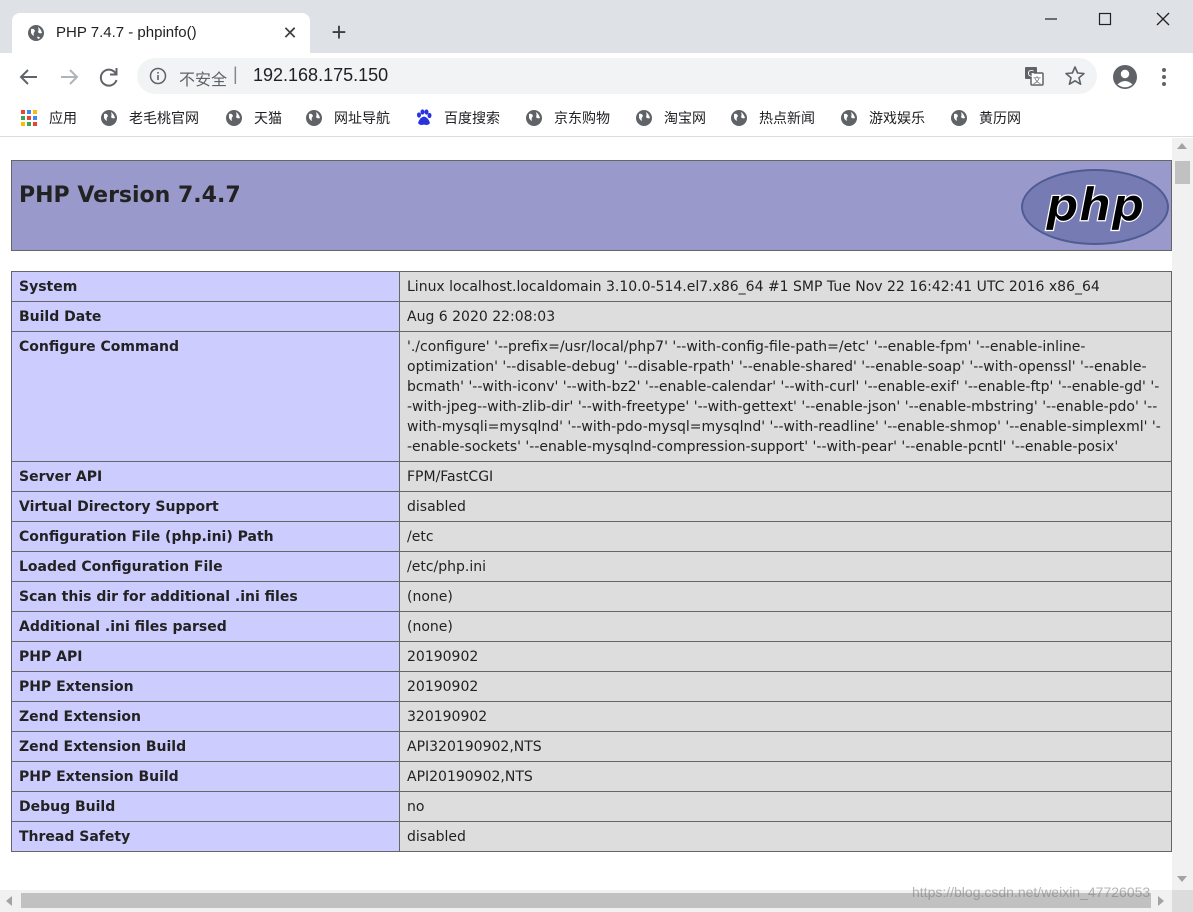  What do you see at coordinates (158, 76) in the screenshot?
I see `info-icon` at bounding box center [158, 76].